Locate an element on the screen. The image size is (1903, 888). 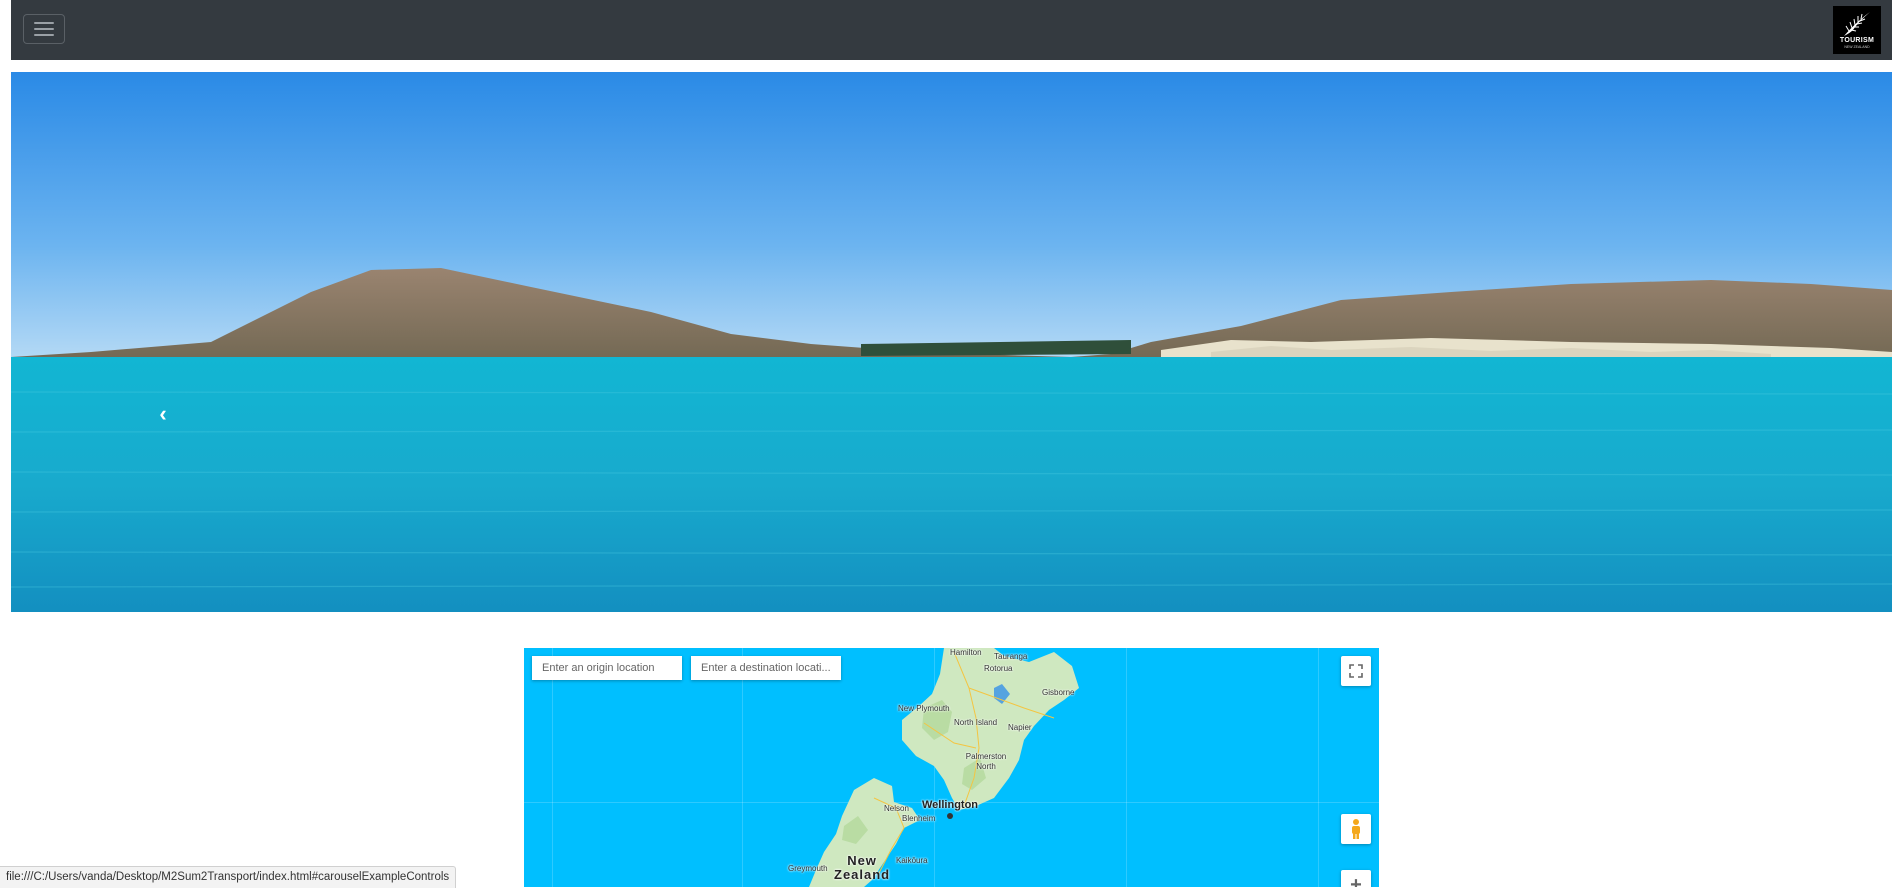
map-fullscreen-button is located at coordinates (1356, 671).